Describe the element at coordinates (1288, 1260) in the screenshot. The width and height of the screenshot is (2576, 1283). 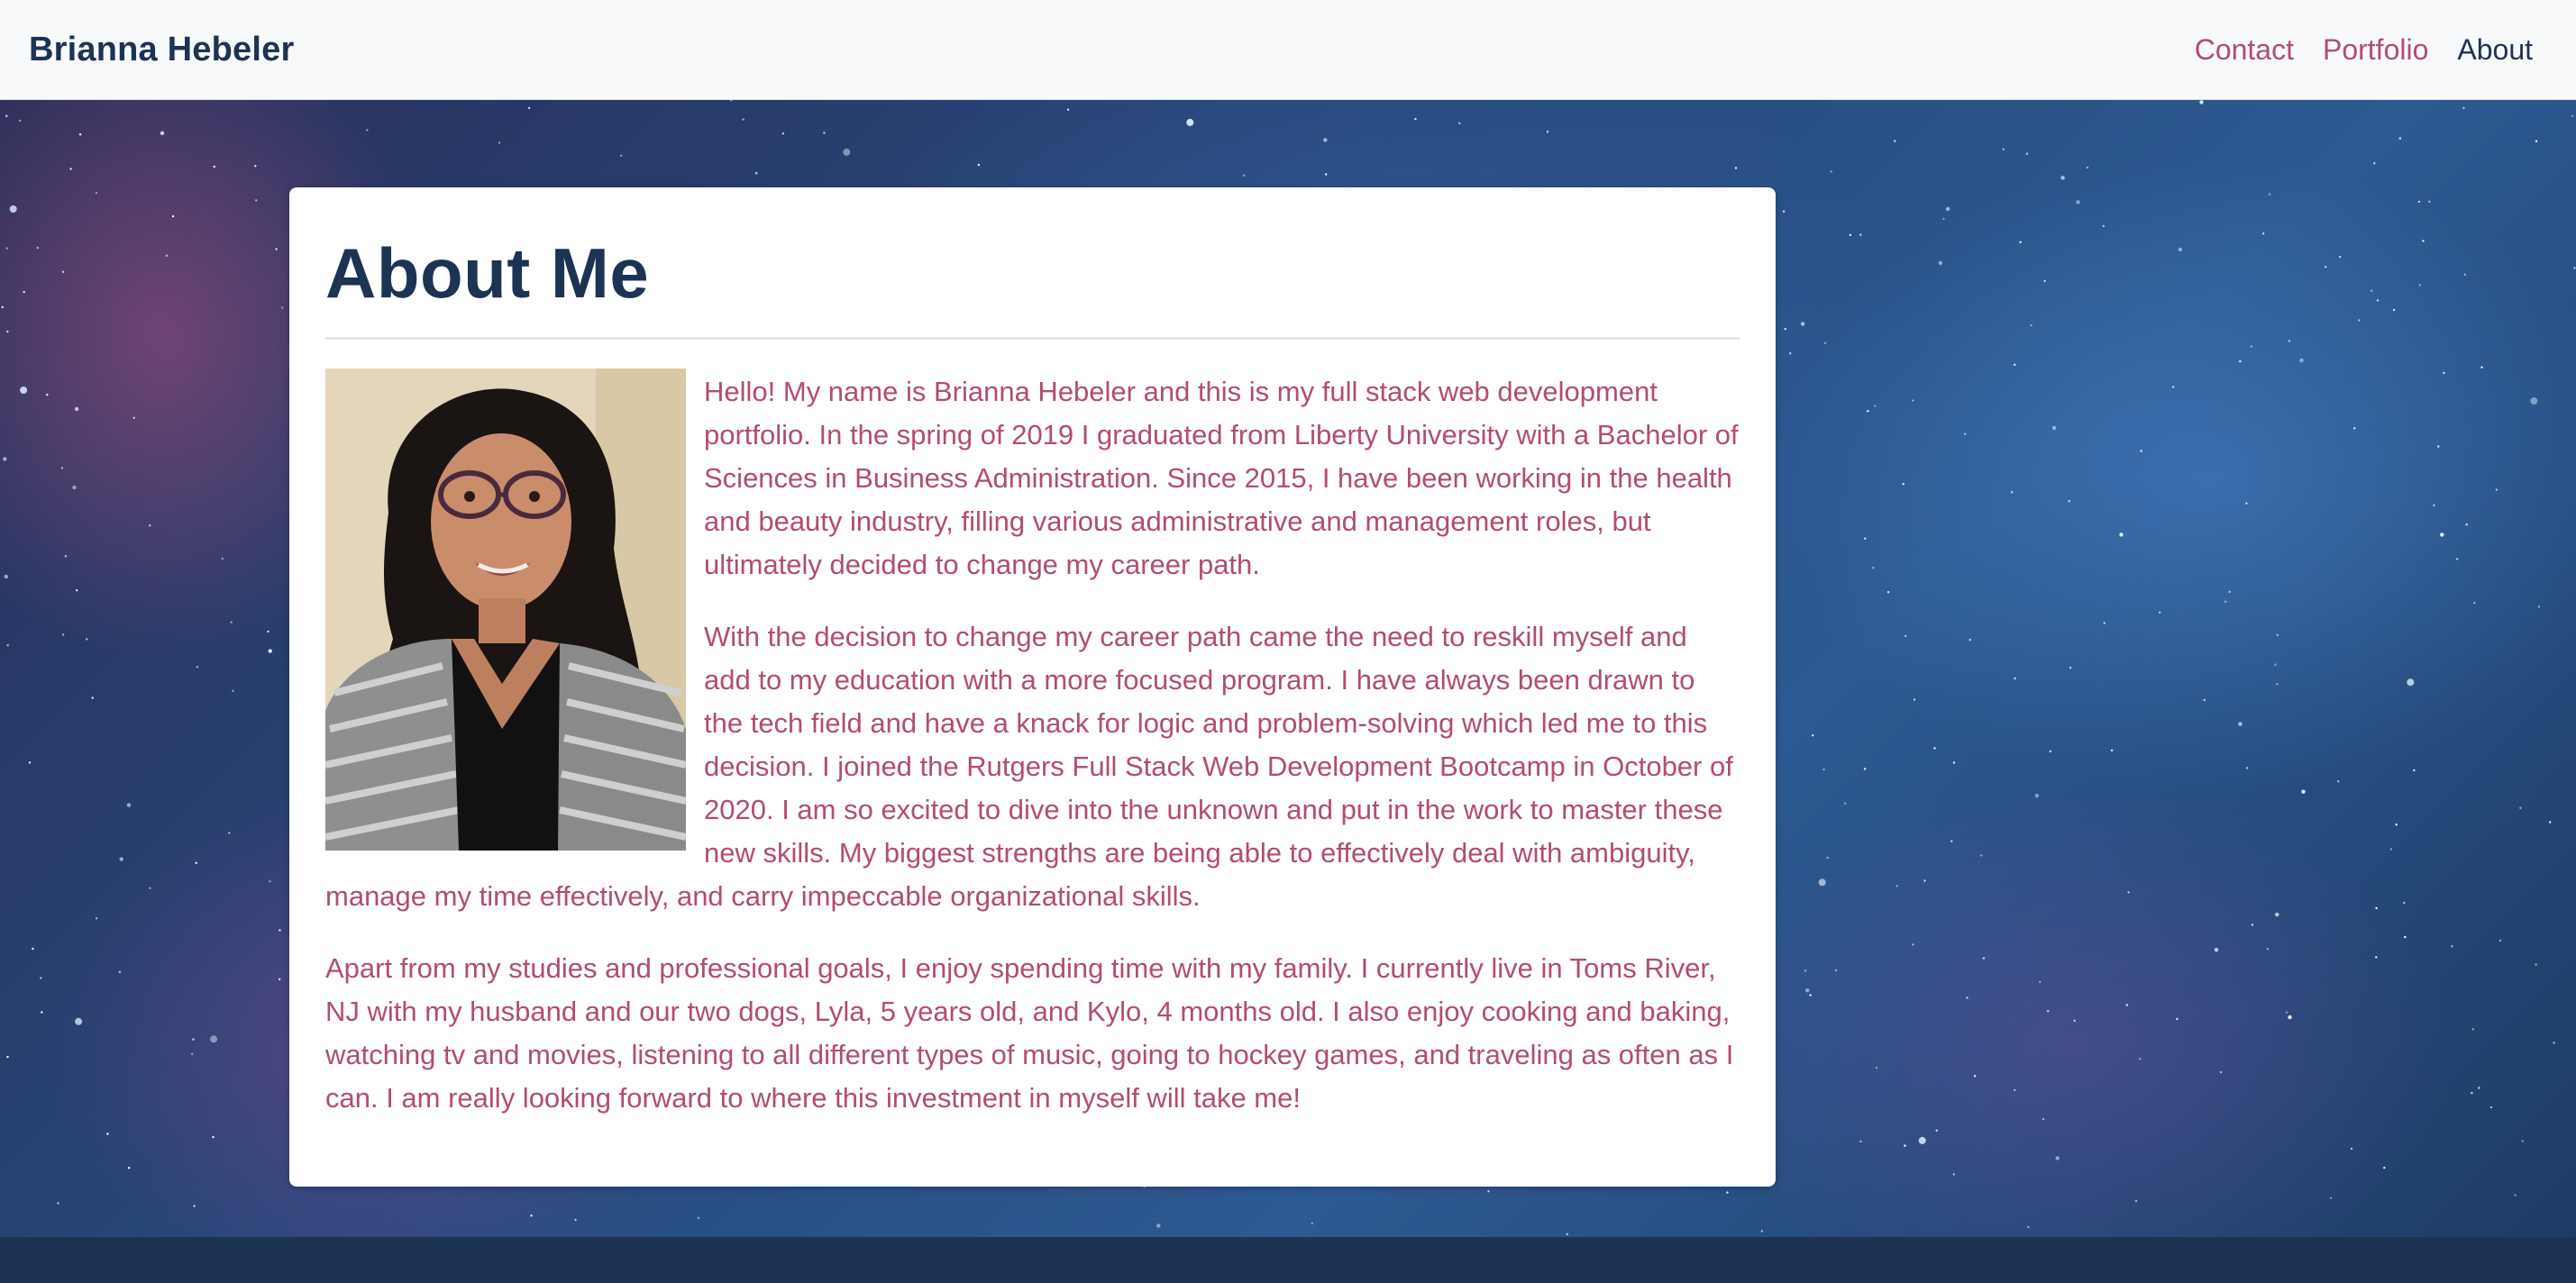
I see `footer` at that location.